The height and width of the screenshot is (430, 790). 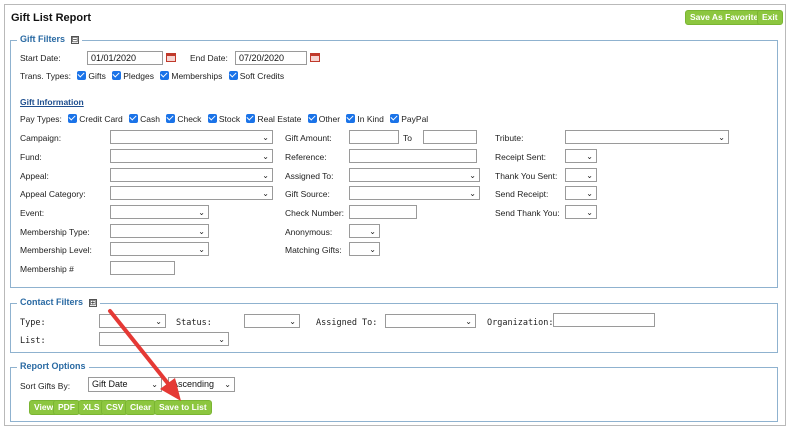 I want to click on membership-type-select: ⌄, so click(x=159, y=231).